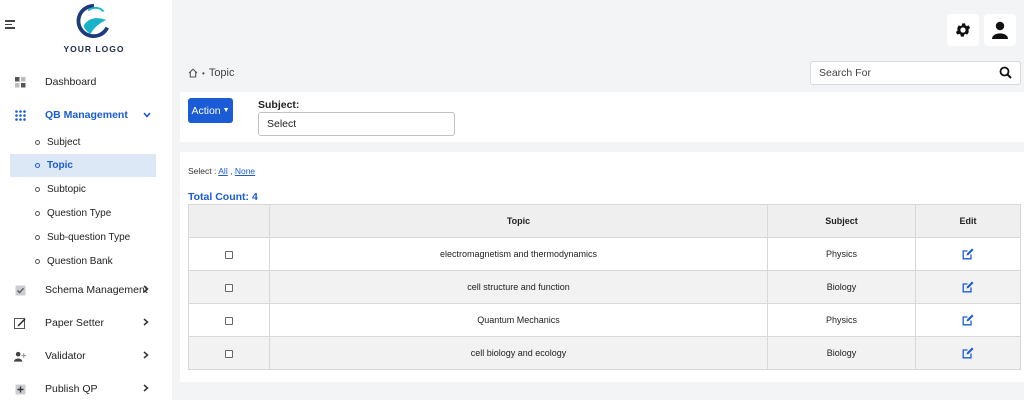 Image resolution: width=1024 pixels, height=400 pixels. Describe the element at coordinates (518, 221) in the screenshot. I see `column-header-topic: Topic` at that location.